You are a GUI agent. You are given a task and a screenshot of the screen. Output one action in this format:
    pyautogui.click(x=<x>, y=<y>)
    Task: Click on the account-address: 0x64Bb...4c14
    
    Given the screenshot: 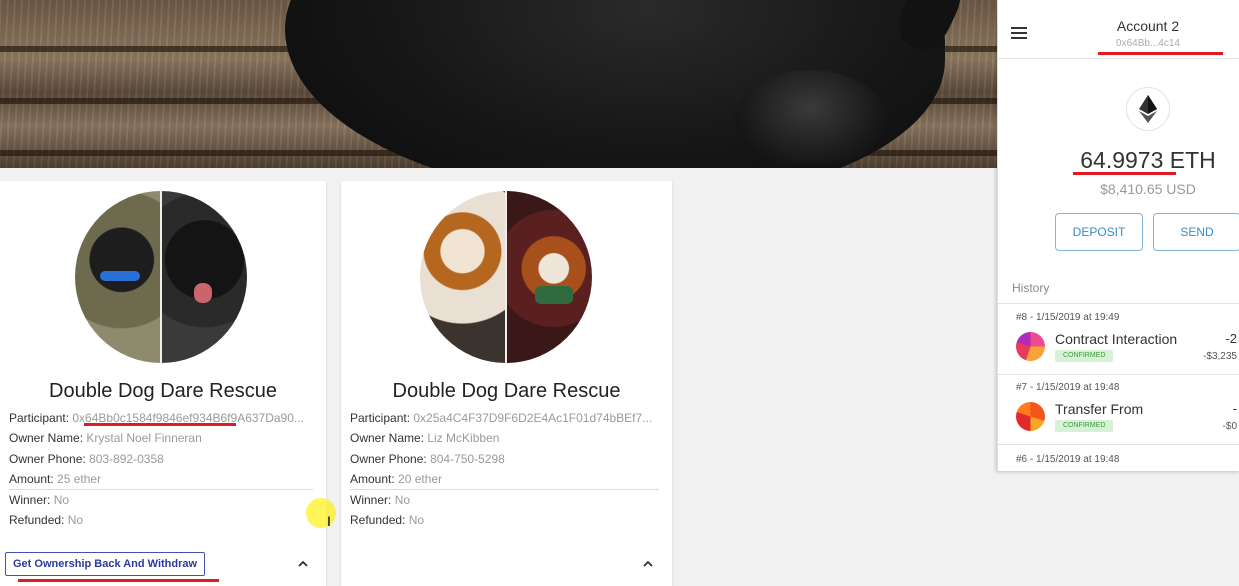 What is the action you would take?
    pyautogui.click(x=1148, y=43)
    